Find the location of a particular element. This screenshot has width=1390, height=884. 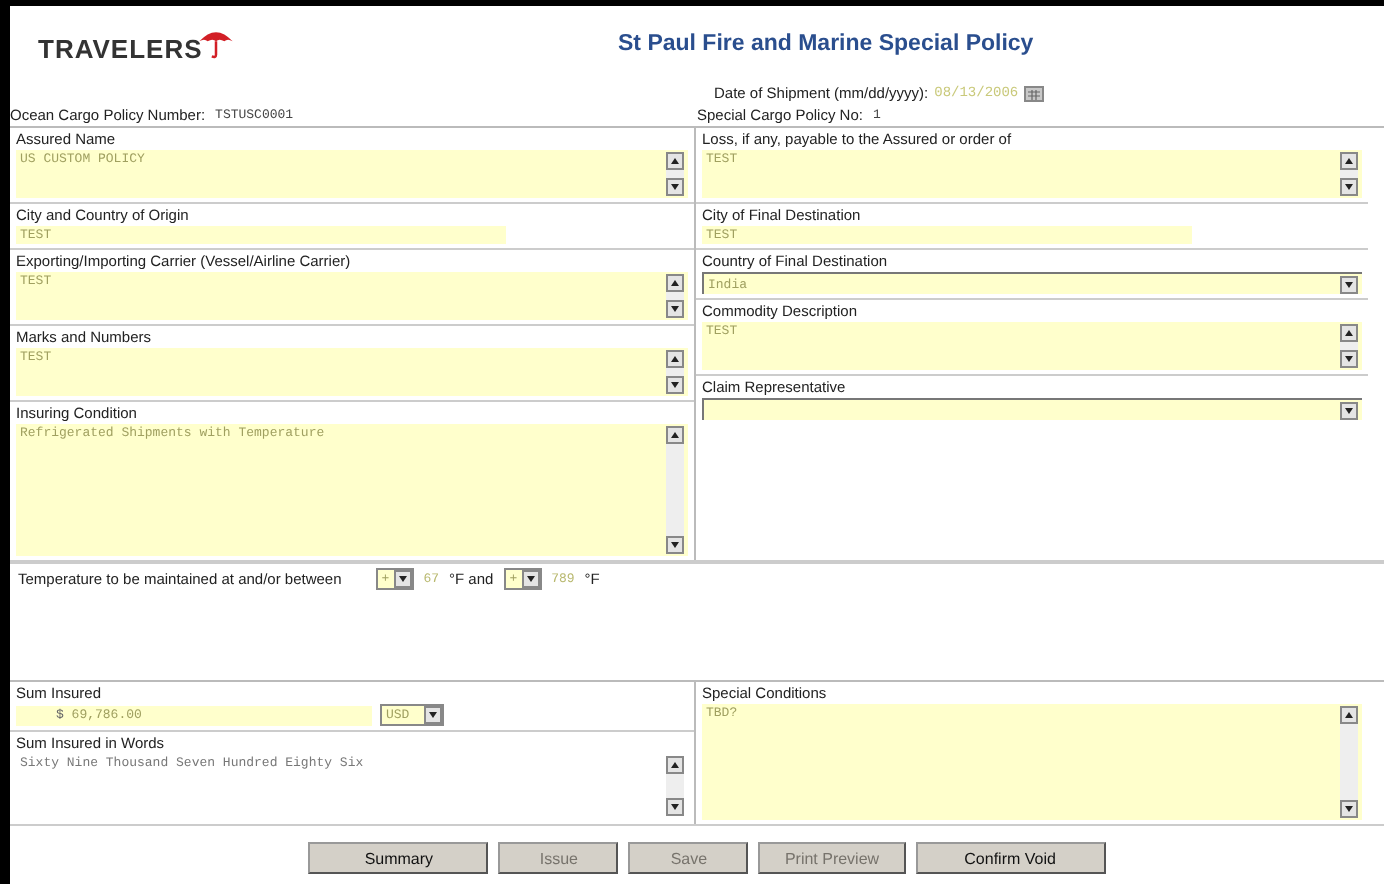

action-button: Summary is located at coordinates (398, 858).